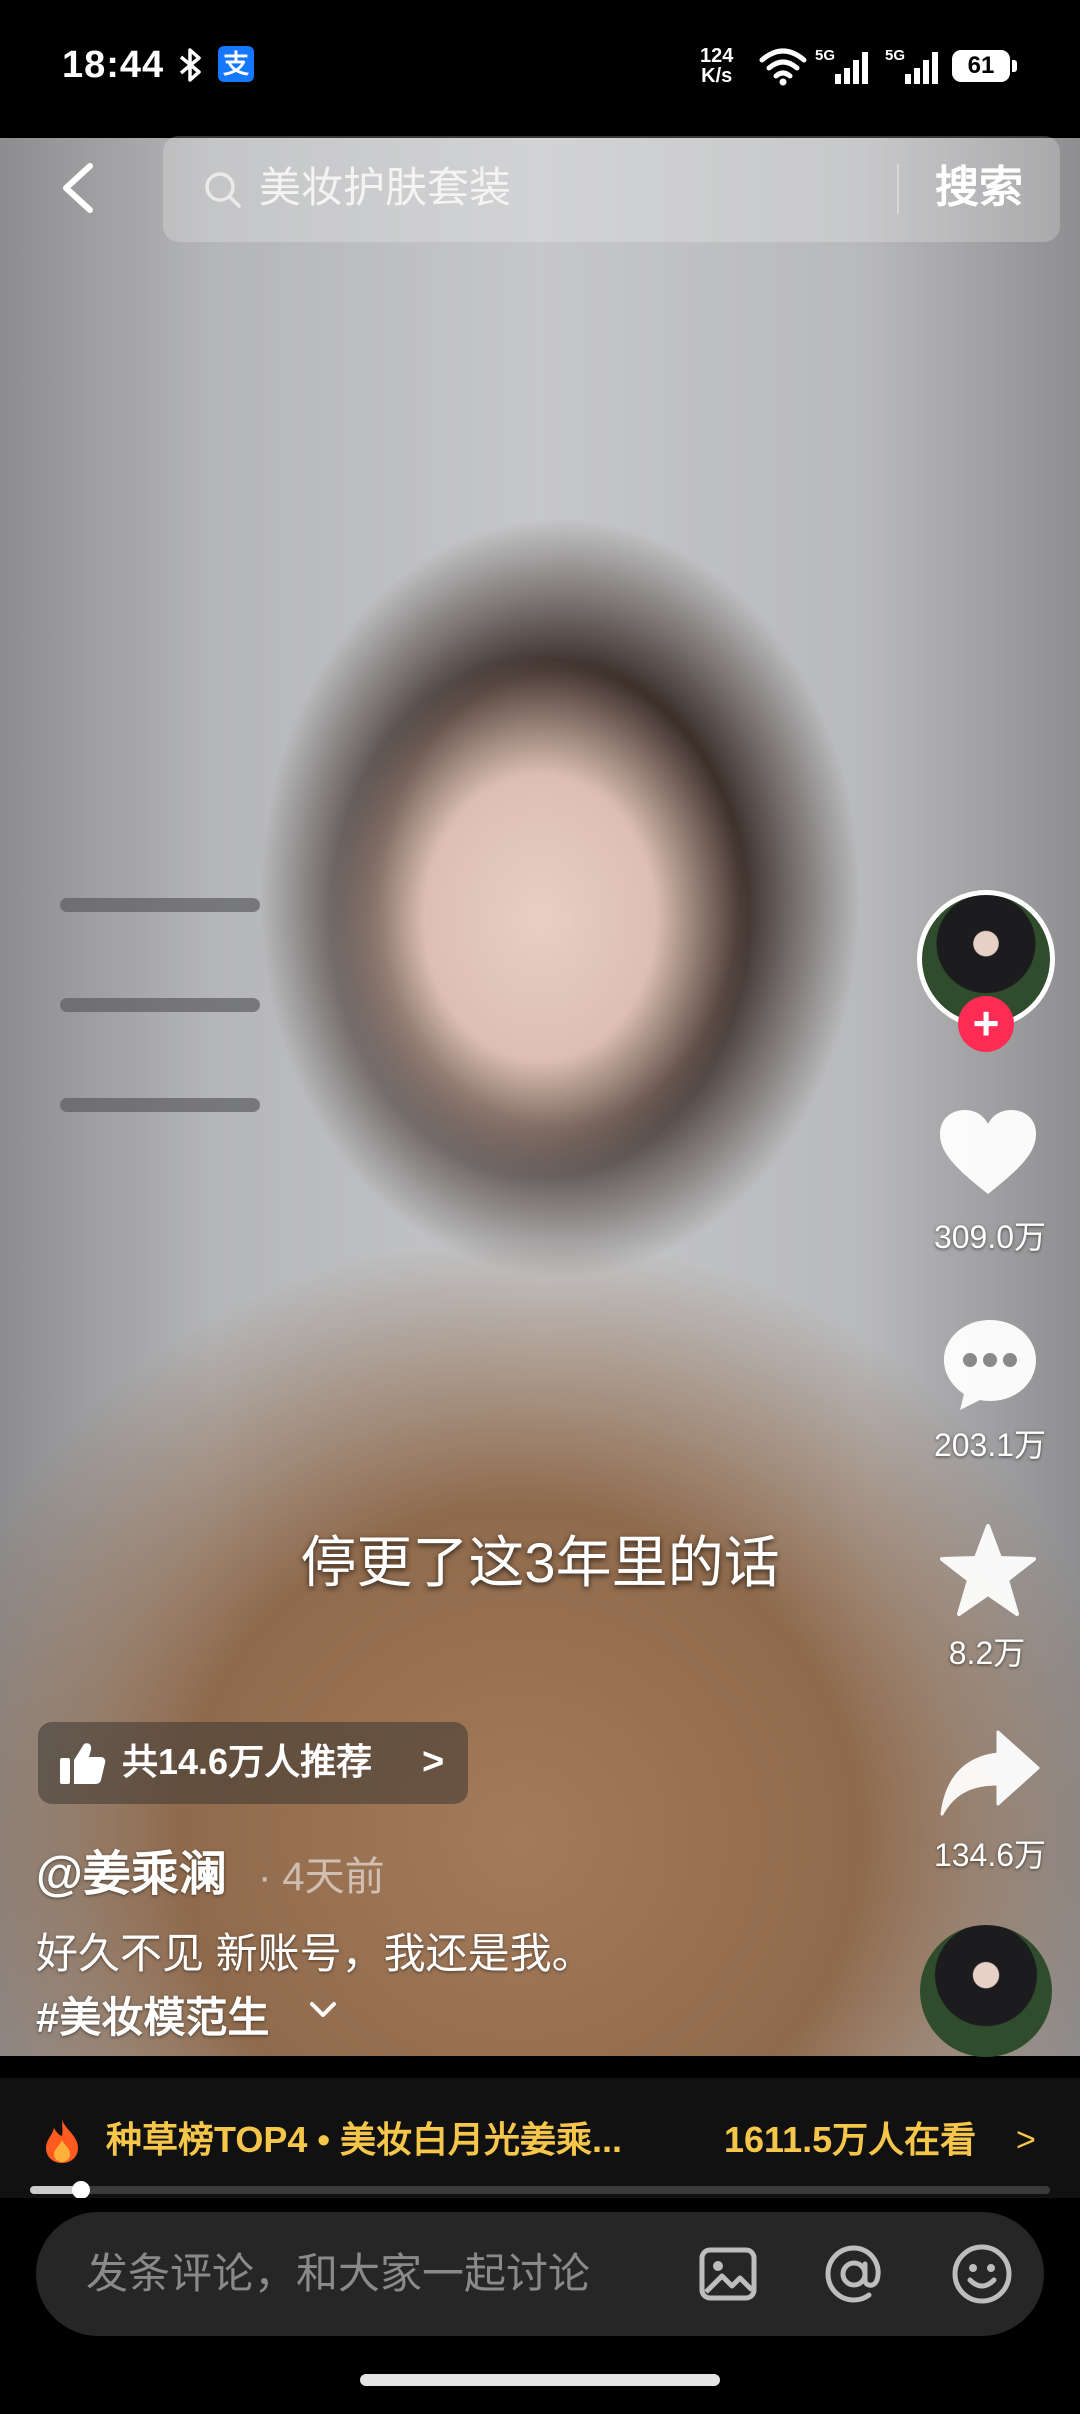 This screenshot has width=1080, height=2414. What do you see at coordinates (982, 2274) in the screenshot?
I see `emoji-icon` at bounding box center [982, 2274].